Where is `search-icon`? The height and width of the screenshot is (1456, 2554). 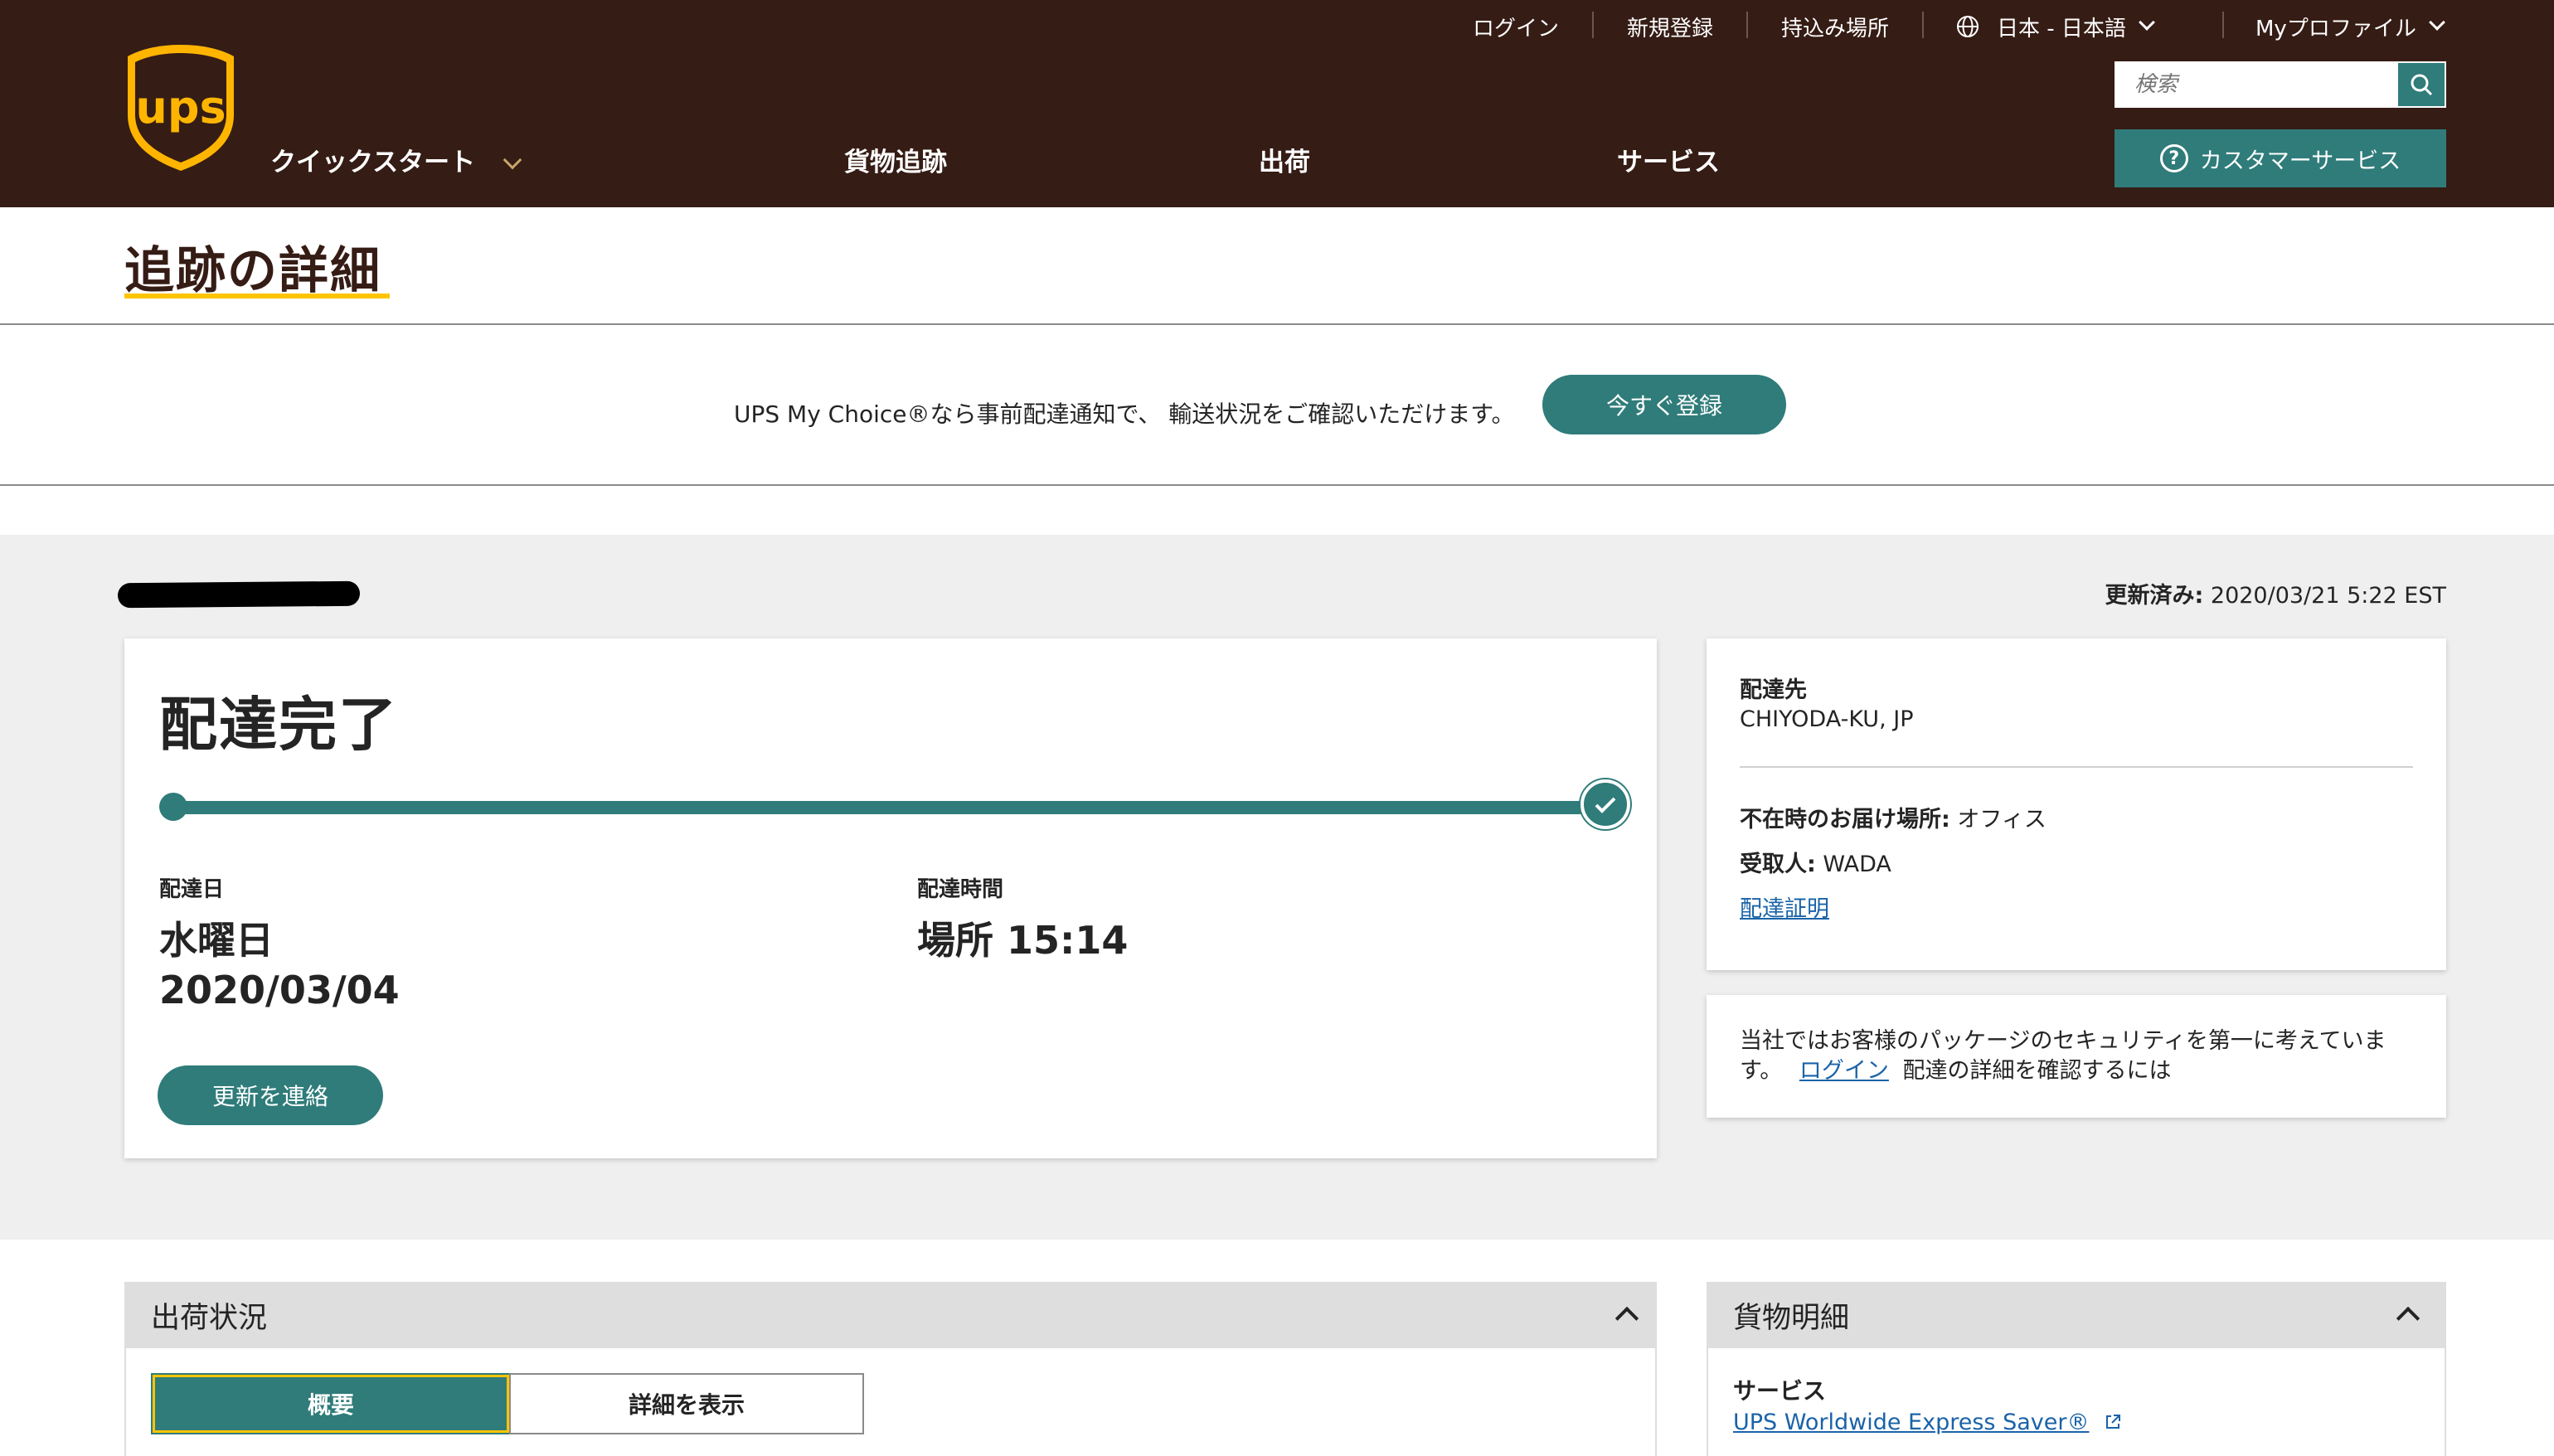
search-icon is located at coordinates (2422, 85).